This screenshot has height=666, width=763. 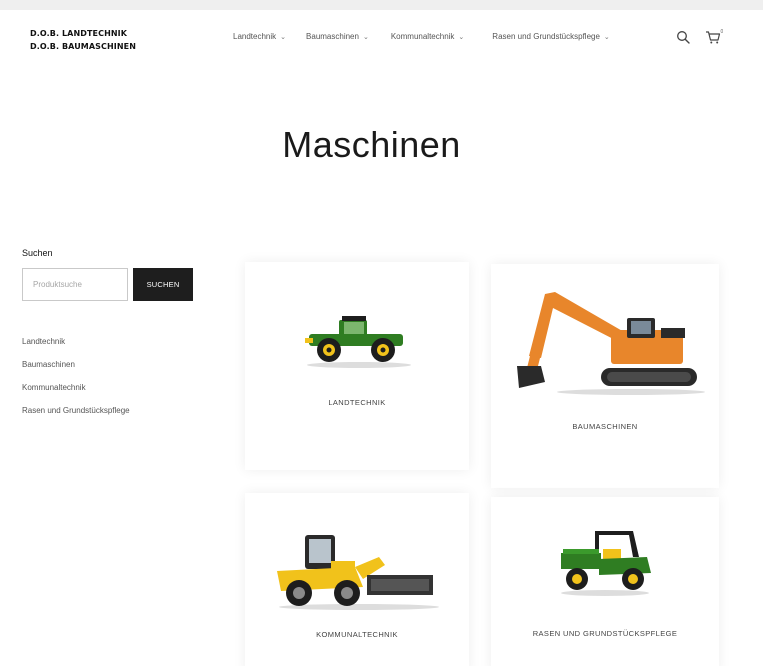 I want to click on product-card-label: LANDTECHNIK, so click(x=357, y=402).